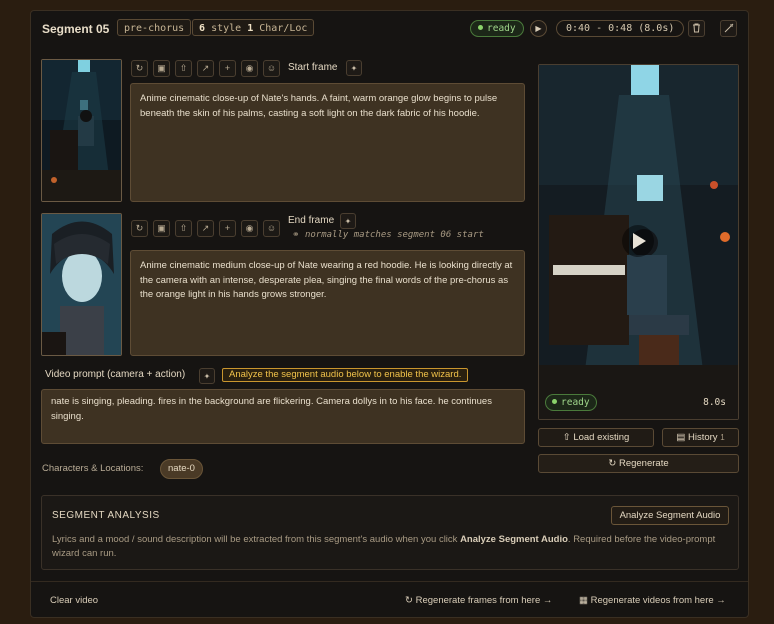  What do you see at coordinates (115, 374) in the screenshot?
I see `video-prompt-label: Video prompt (camera + action)` at bounding box center [115, 374].